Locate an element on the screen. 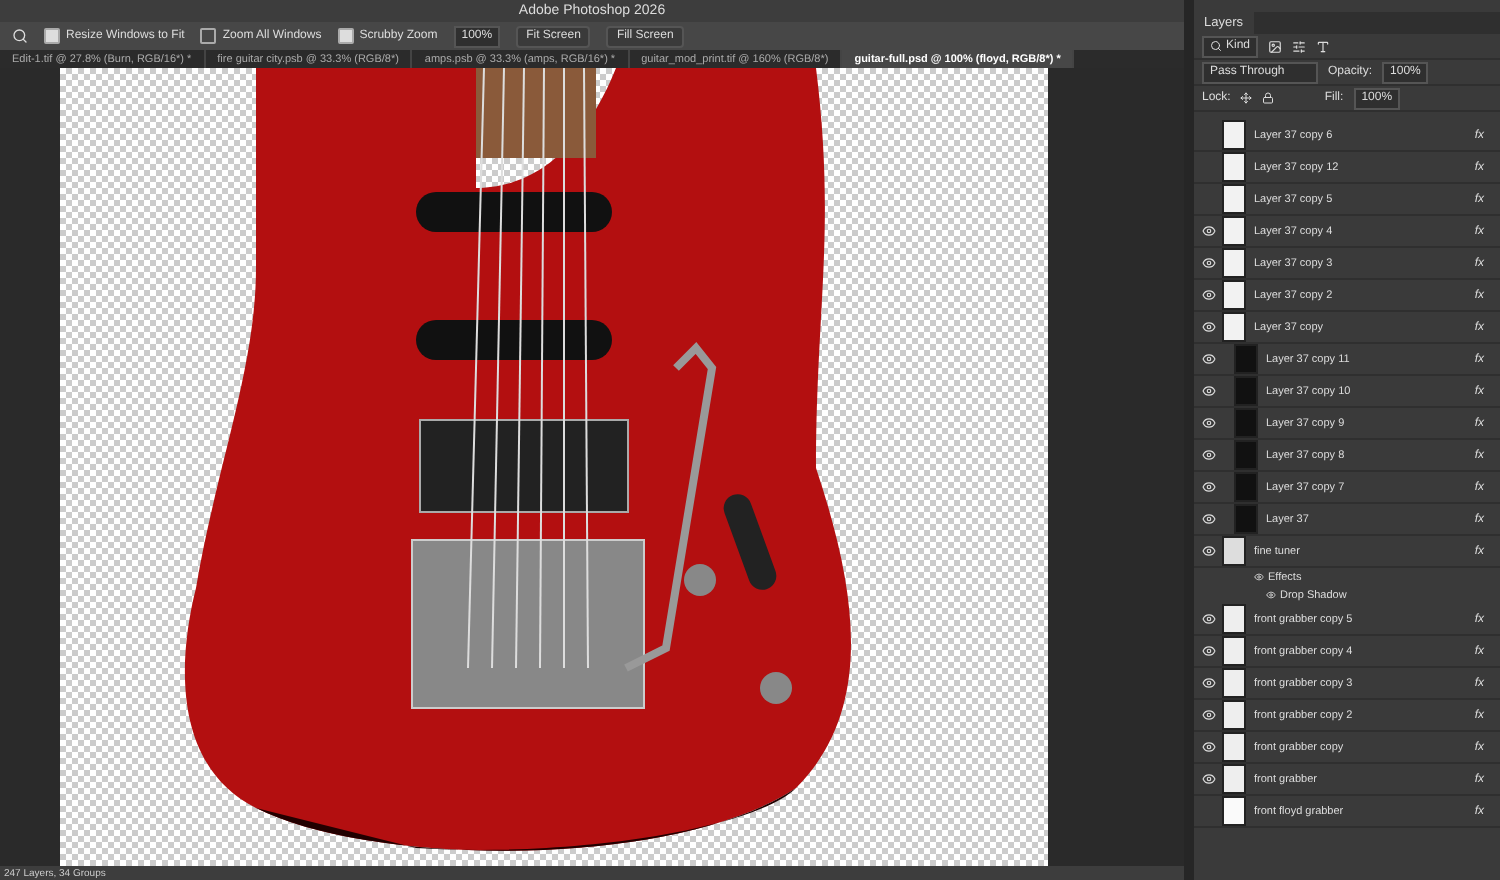  move-icon is located at coordinates (1246, 98).